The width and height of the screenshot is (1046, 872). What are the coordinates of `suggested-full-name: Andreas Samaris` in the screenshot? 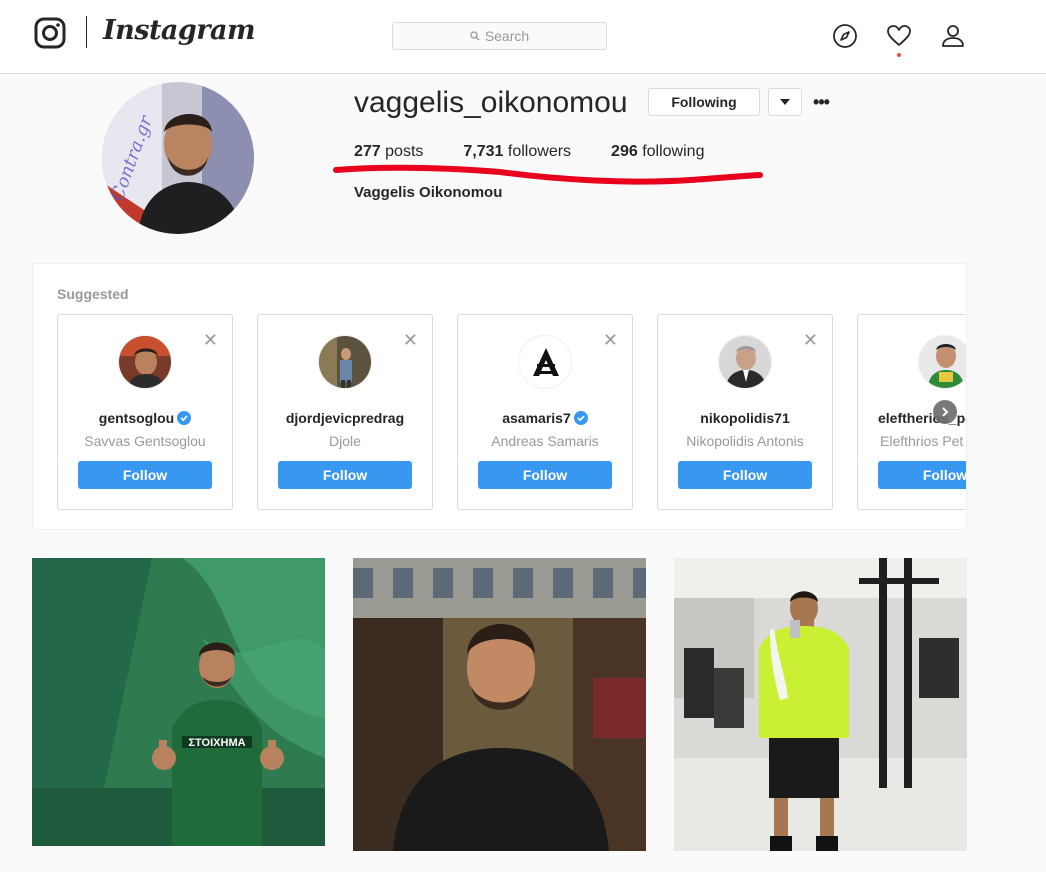 It's located at (545, 441).